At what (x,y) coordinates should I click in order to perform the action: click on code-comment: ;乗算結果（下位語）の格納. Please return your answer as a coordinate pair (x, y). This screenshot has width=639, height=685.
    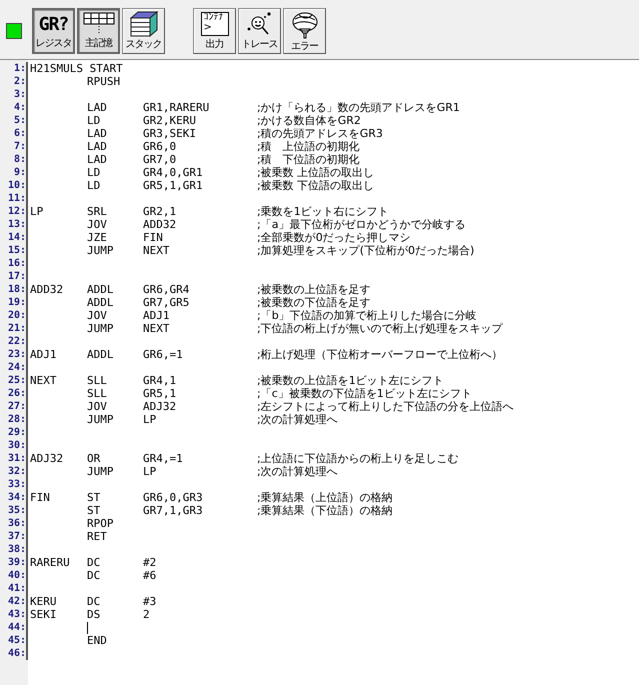
    Looking at the image, I should click on (325, 510).